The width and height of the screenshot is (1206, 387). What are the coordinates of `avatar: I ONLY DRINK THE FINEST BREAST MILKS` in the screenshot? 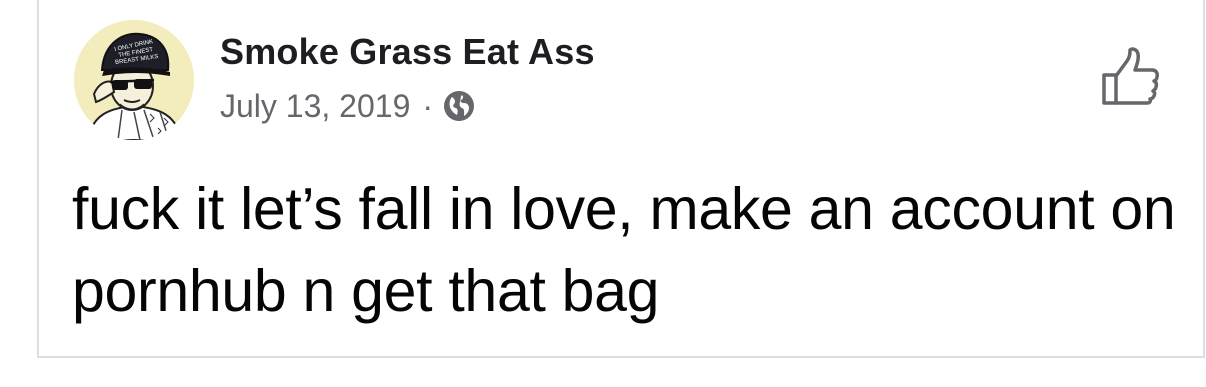 It's located at (134, 80).